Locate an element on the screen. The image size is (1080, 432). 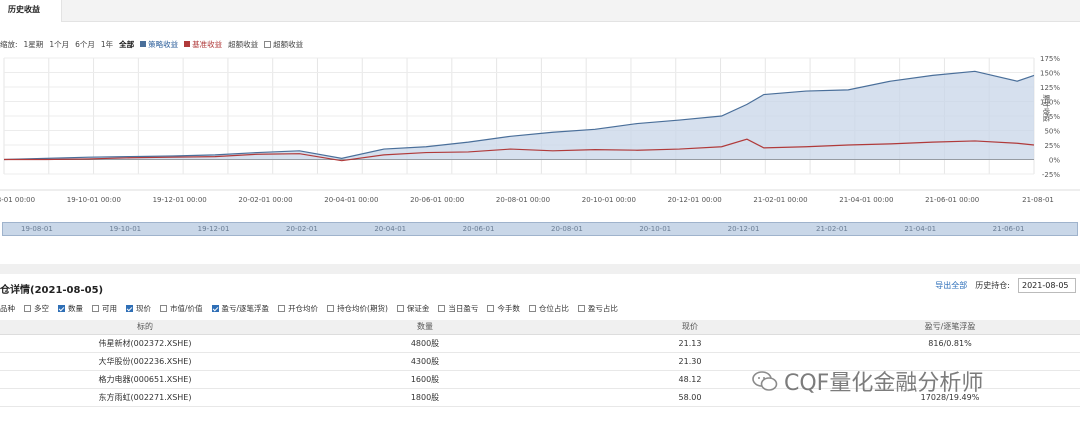
filter-label: 数量 is located at coordinates (75, 308).